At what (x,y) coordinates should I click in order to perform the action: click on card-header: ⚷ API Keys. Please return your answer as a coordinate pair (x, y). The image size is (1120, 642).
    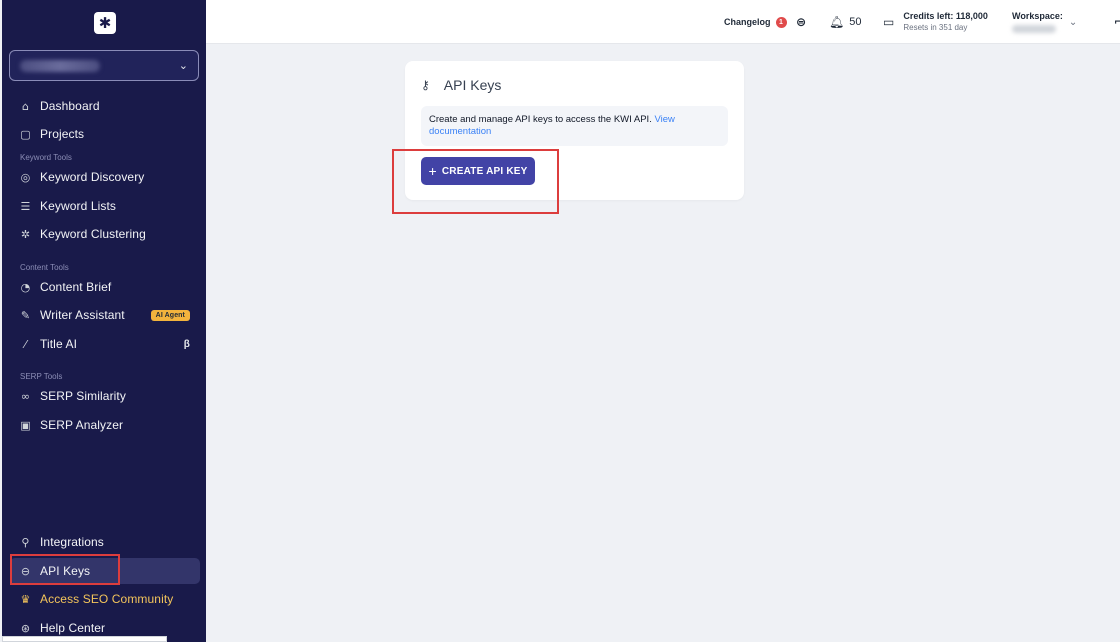
    Looking at the image, I should click on (461, 85).